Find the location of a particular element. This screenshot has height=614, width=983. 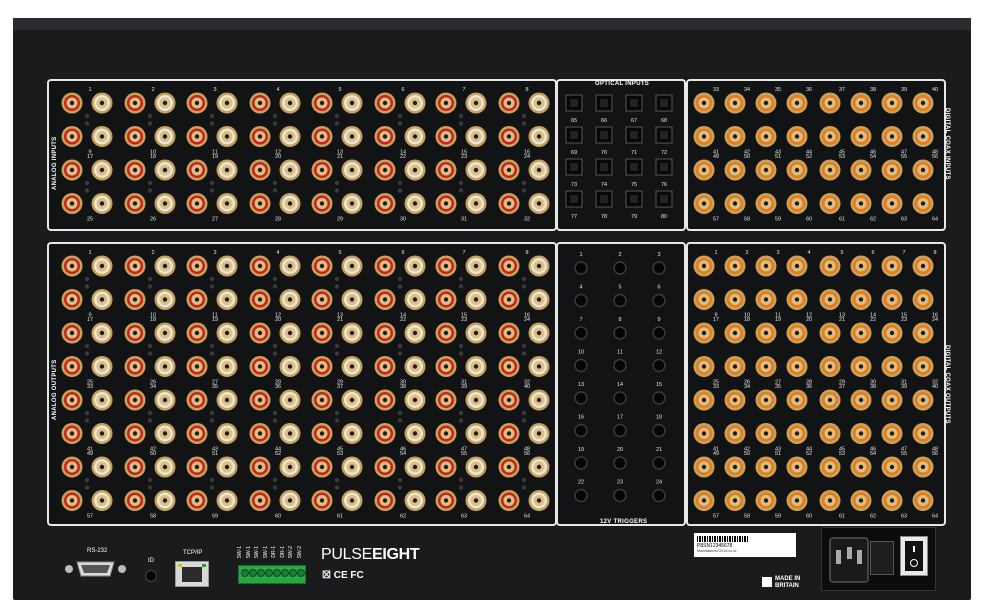

id-button is located at coordinates (151, 576).